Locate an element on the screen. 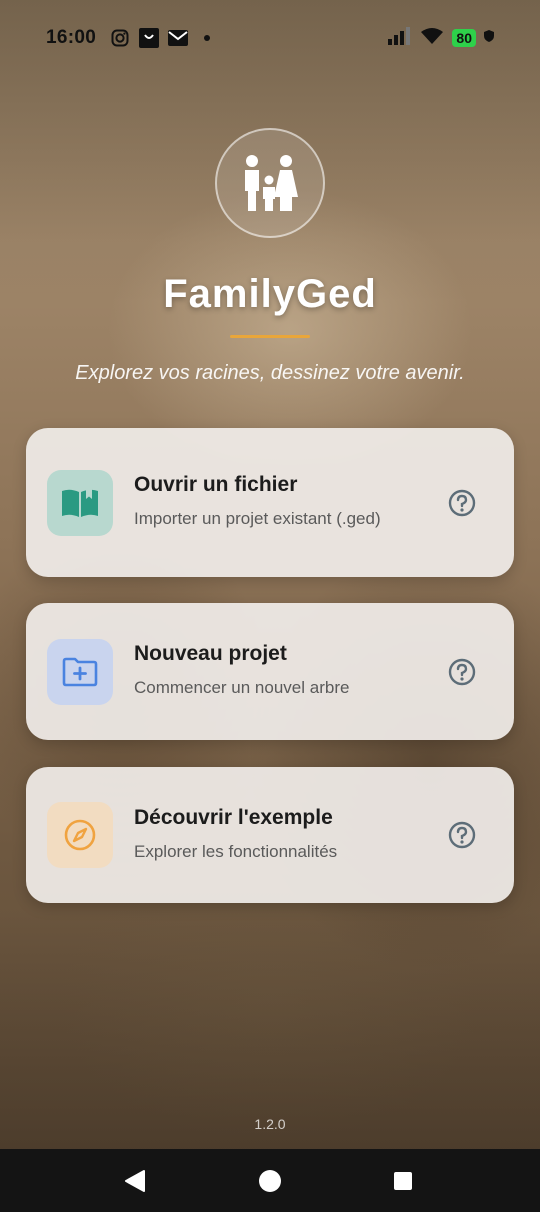  dot-icon is located at coordinates (207, 38).